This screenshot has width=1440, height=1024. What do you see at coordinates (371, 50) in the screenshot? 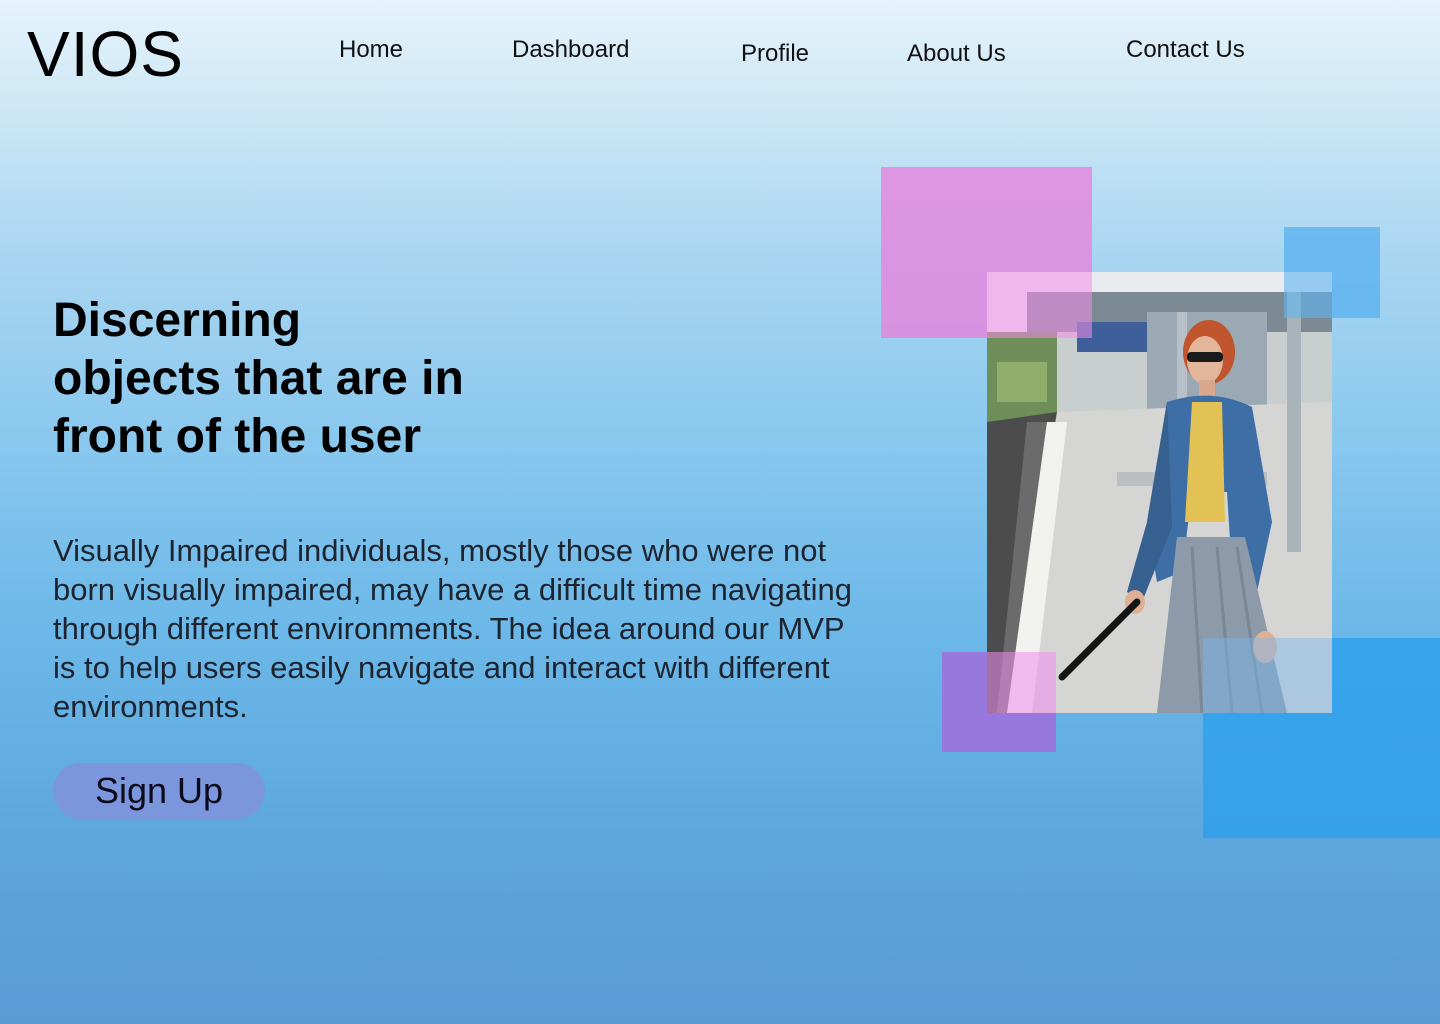
I see `nav-home: Home` at bounding box center [371, 50].